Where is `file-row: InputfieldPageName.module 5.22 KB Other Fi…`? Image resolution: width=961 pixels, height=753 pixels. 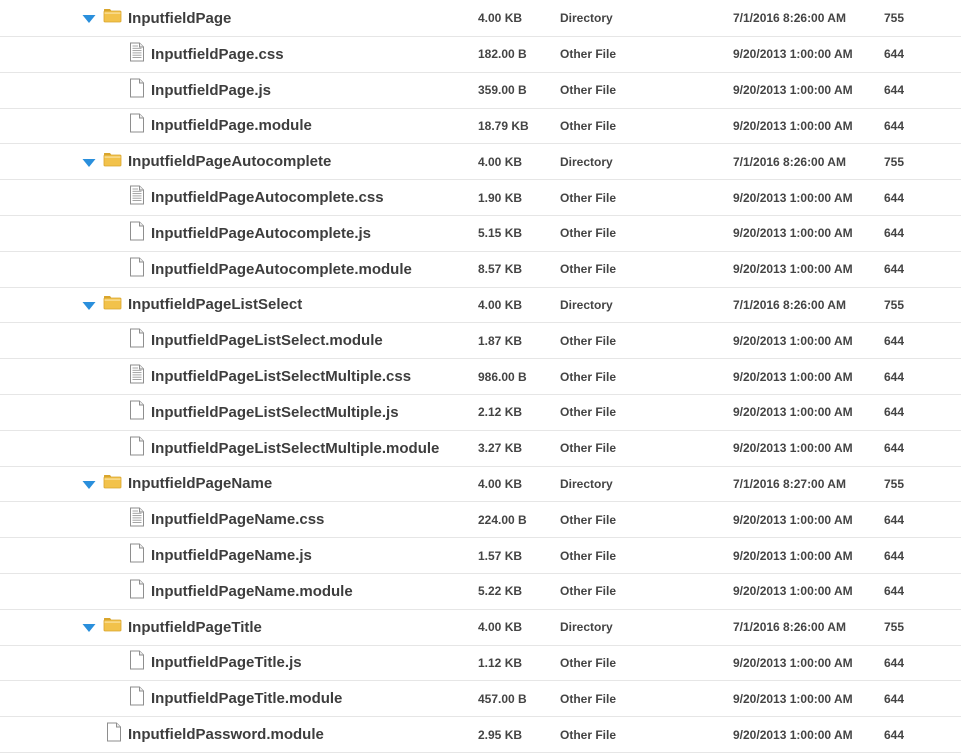 file-row: InputfieldPageName.module 5.22 KB Other Fi… is located at coordinates (480, 592).